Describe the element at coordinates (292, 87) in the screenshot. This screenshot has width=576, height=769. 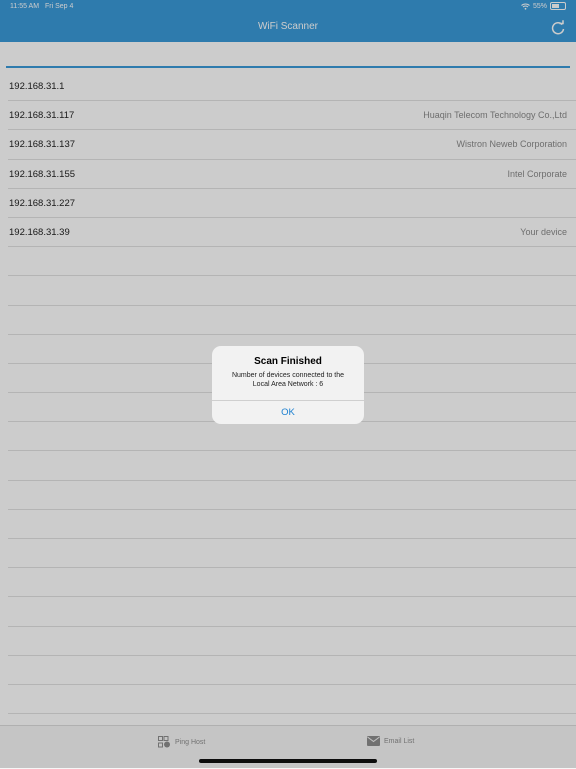
I see `table-row: 192.168.31.1` at that location.